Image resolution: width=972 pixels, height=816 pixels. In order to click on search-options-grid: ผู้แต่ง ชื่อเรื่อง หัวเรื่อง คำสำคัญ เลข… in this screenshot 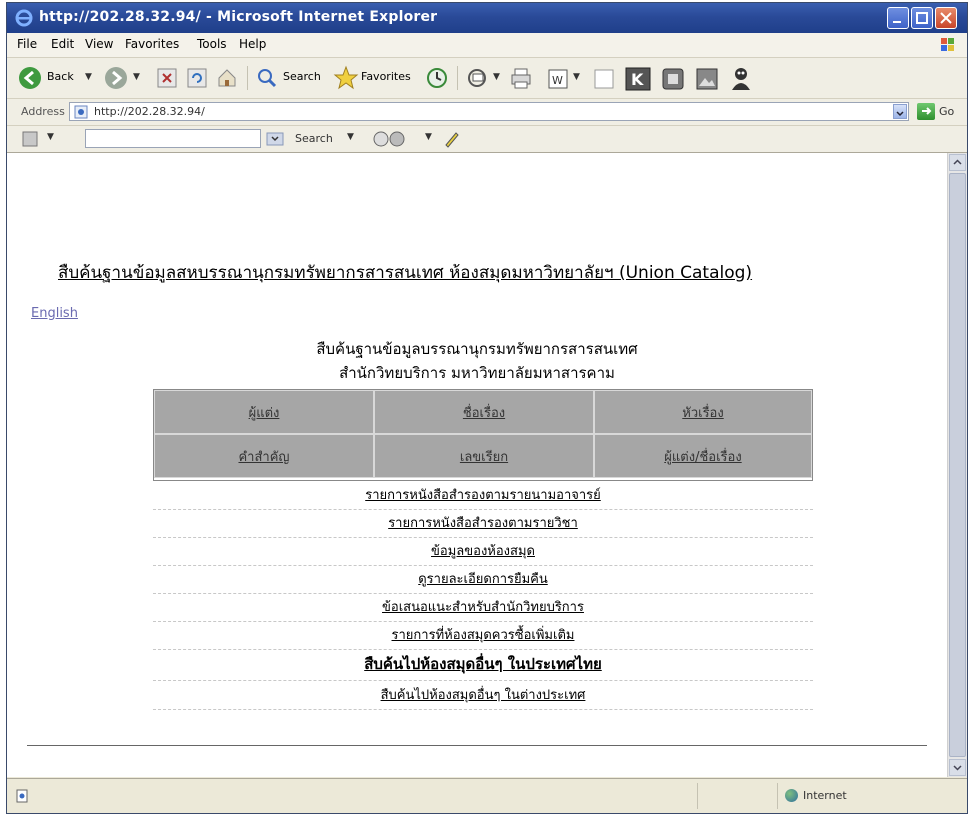, I will do `click(483, 435)`.